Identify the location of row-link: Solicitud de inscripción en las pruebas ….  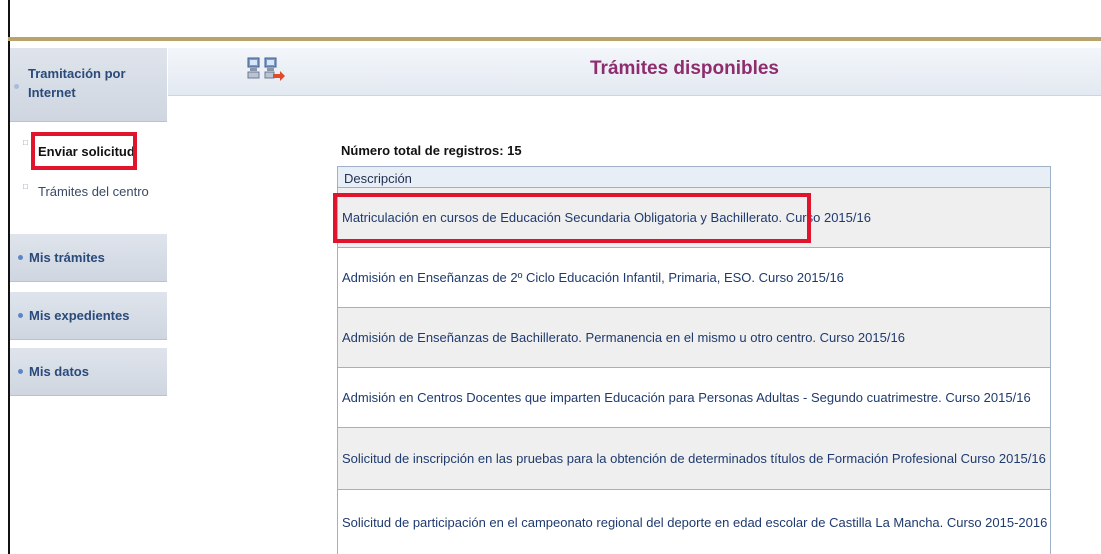
(692, 458).